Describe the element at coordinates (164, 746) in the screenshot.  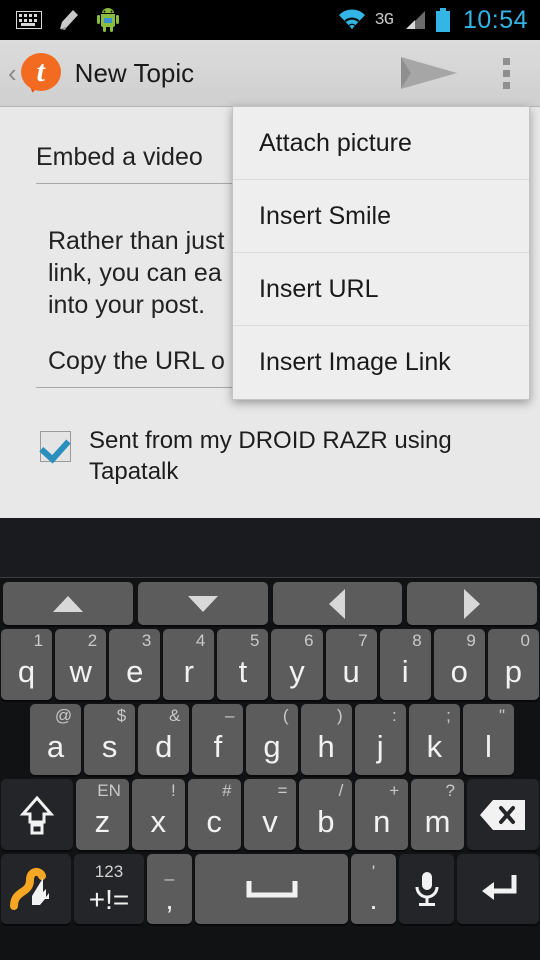
I see `key-label: d` at that location.